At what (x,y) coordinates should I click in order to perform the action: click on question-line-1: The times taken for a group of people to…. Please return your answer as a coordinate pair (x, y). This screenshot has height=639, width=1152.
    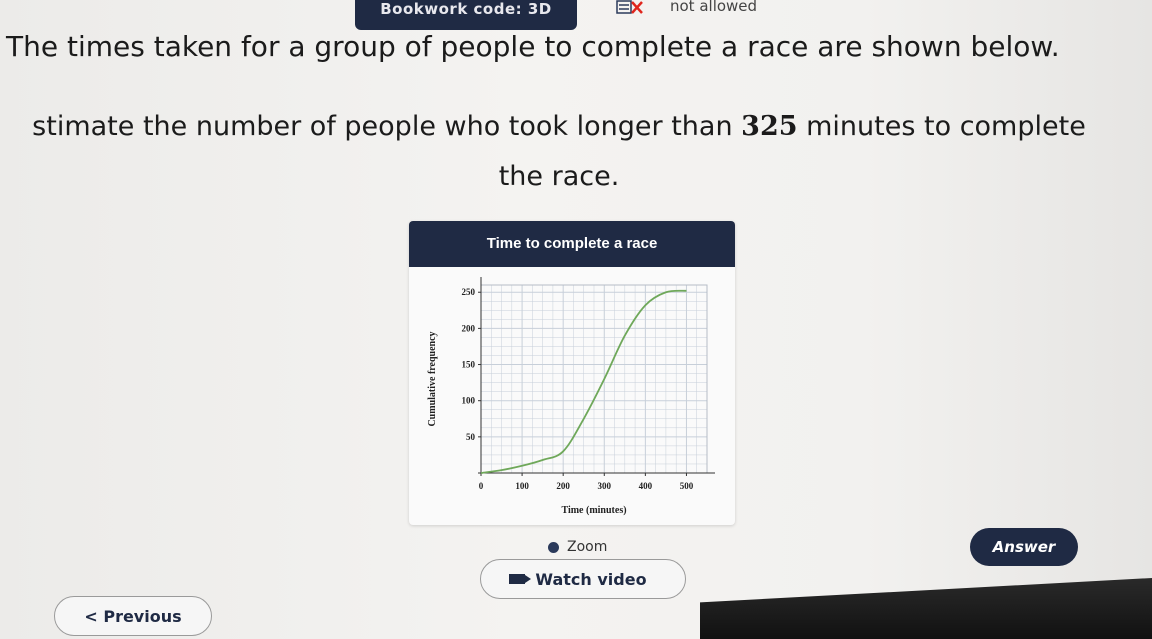
    Looking at the image, I should click on (533, 46).